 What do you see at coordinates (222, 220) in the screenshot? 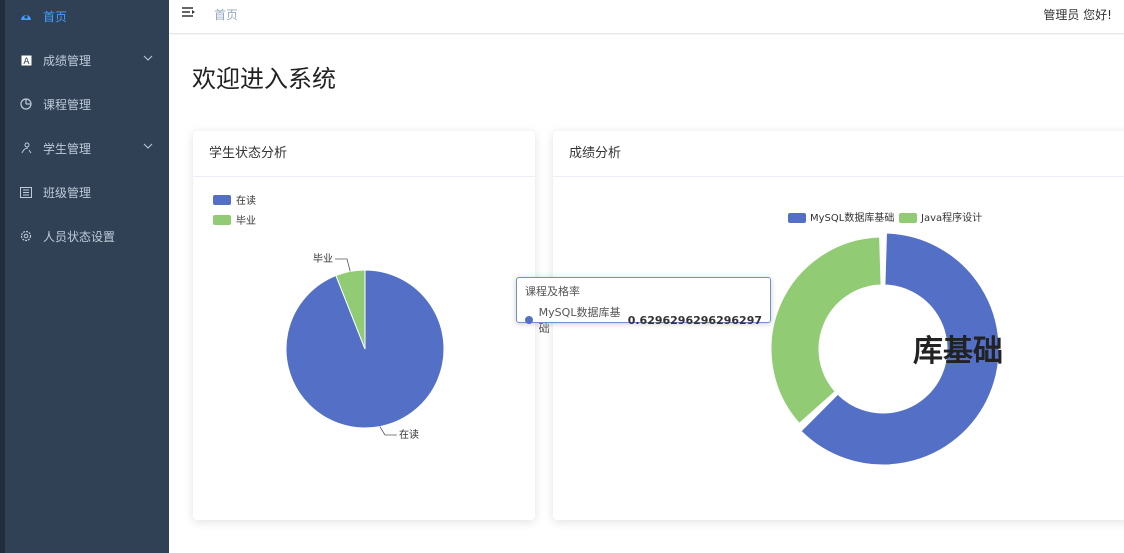
I see `legend-swatch-毕业` at bounding box center [222, 220].